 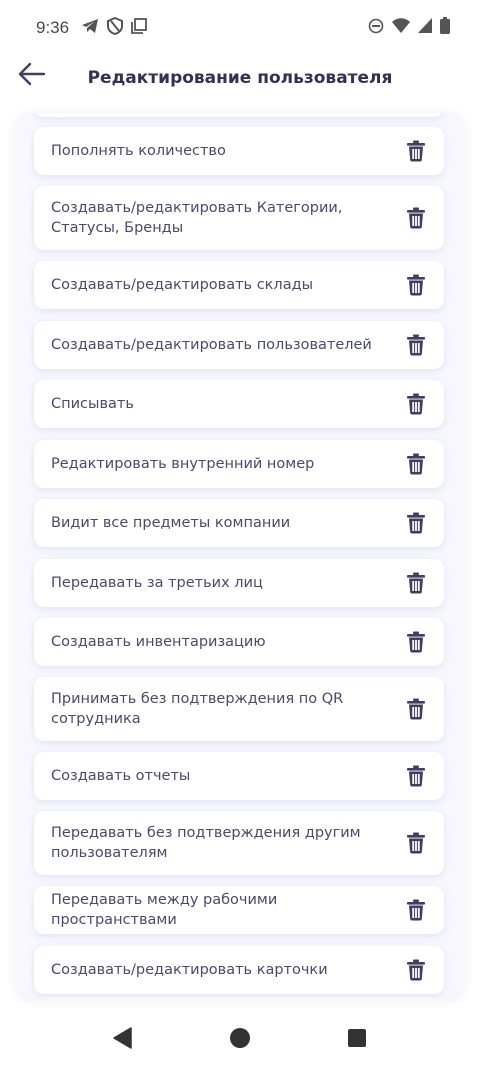 I want to click on permission-label: Пополнять количество, so click(x=138, y=151).